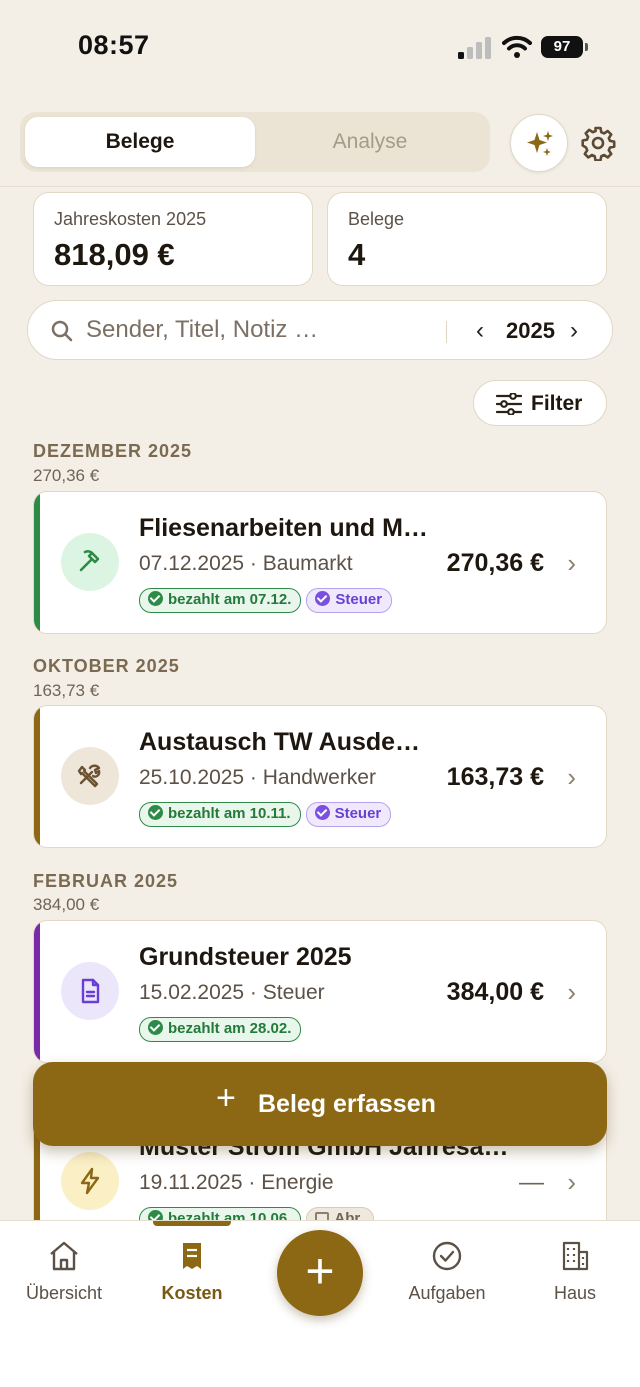 Image resolution: width=640 pixels, height=1387 pixels. Describe the element at coordinates (64, 1293) in the screenshot. I see `tab-label: Übersicht` at that location.